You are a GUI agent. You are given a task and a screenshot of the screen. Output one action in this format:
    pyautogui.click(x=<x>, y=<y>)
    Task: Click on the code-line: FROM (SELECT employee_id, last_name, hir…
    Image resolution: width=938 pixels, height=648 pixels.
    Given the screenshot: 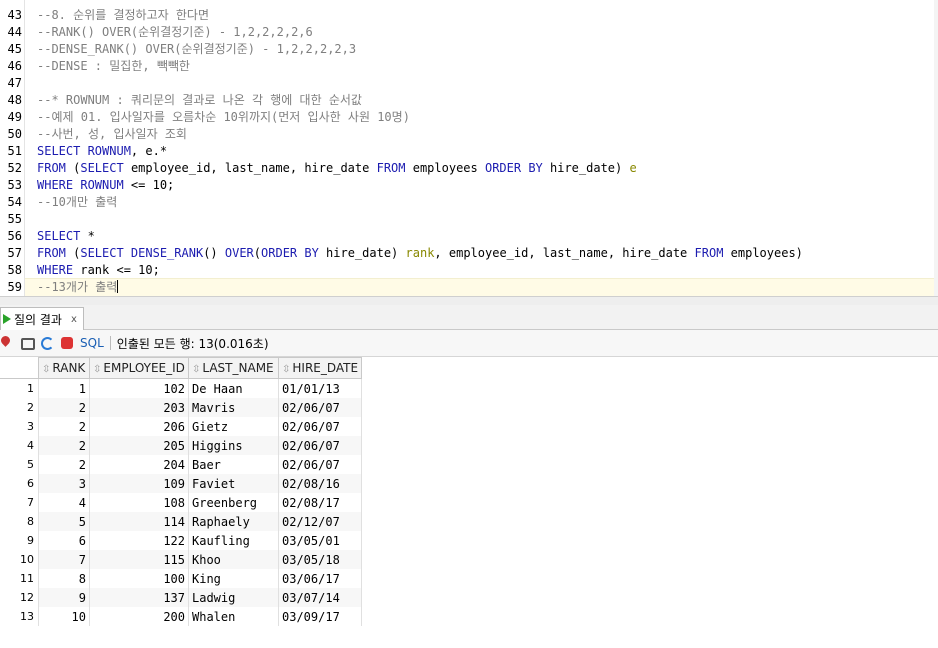 What is the action you would take?
    pyautogui.click(x=337, y=168)
    